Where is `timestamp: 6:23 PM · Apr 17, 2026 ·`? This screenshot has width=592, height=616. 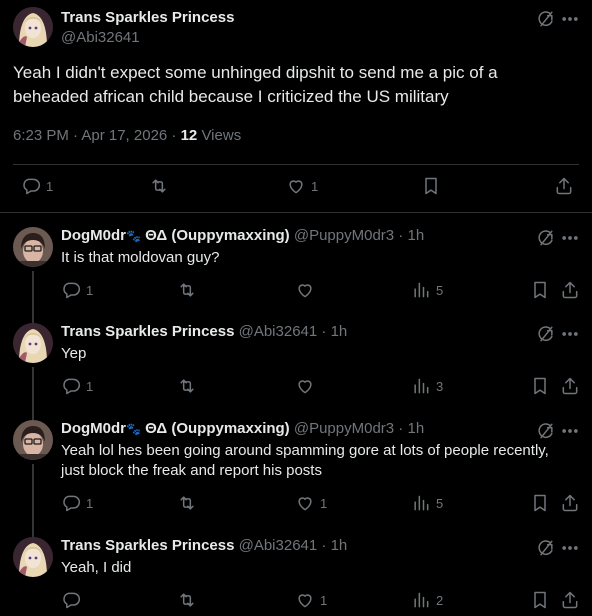 timestamp: 6:23 PM · Apr 17, 2026 · is located at coordinates (97, 135).